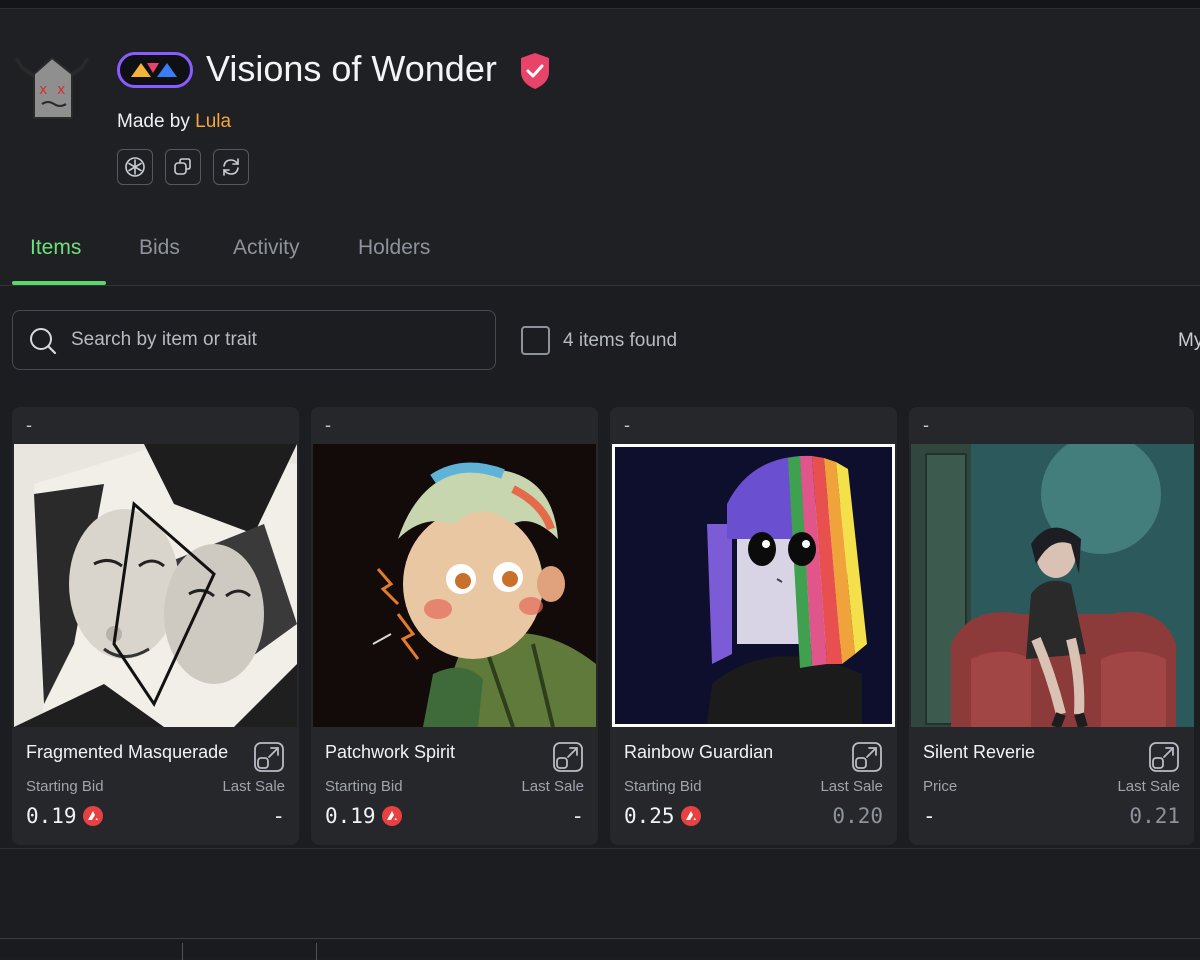 The height and width of the screenshot is (960, 1200). I want to click on brand-logo-badge, so click(155, 70).